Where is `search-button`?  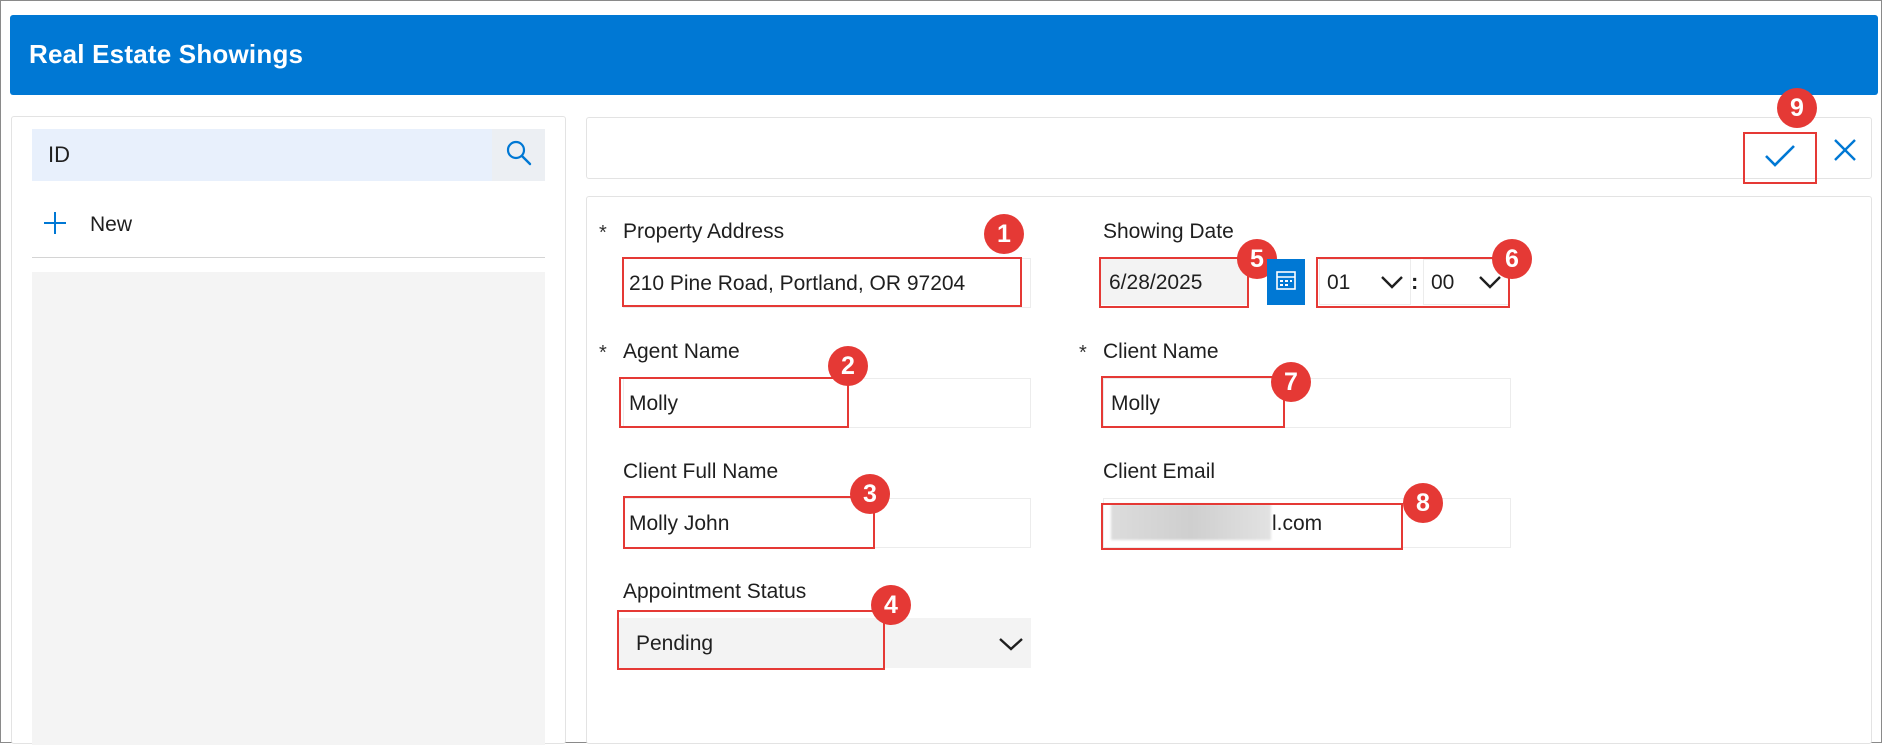
search-button is located at coordinates (518, 155).